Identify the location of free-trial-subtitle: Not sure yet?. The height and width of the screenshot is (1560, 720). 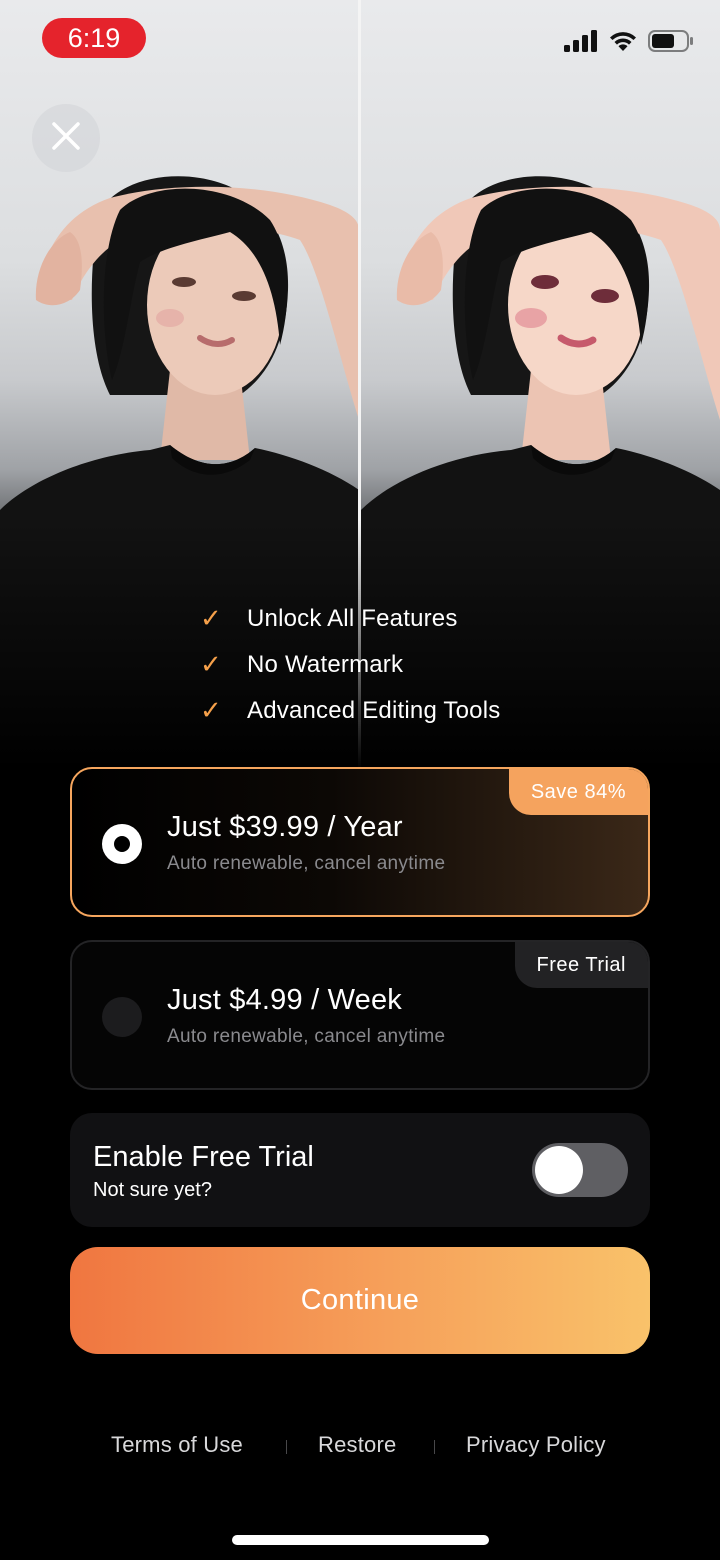
(152, 1190).